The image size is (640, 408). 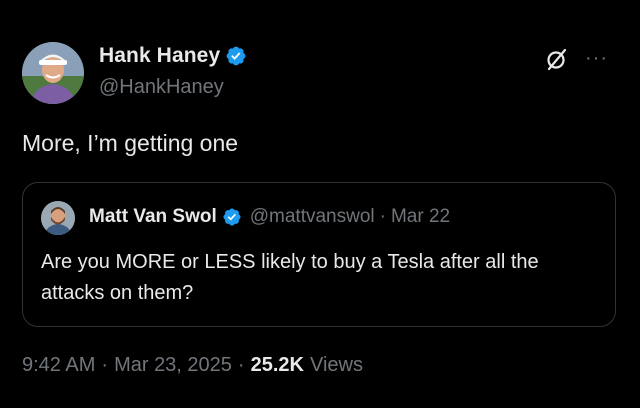 What do you see at coordinates (173, 365) in the screenshot?
I see `tweet-date: Mar 23, 2025` at bounding box center [173, 365].